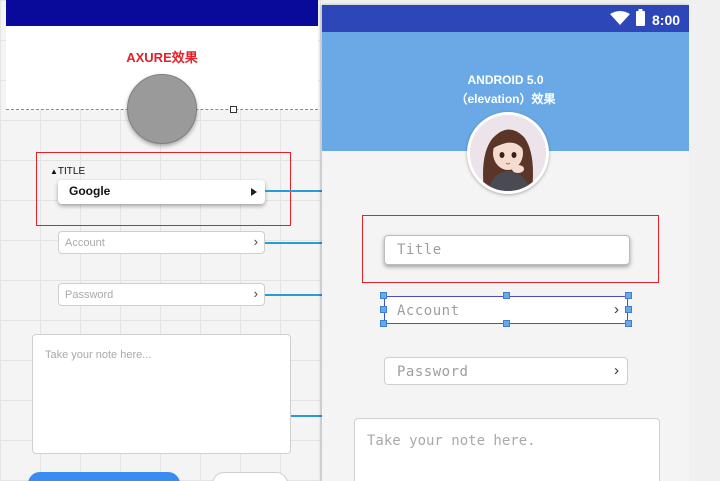 This screenshot has width=720, height=481. What do you see at coordinates (507, 250) in the screenshot?
I see `android-title-field: Title` at bounding box center [507, 250].